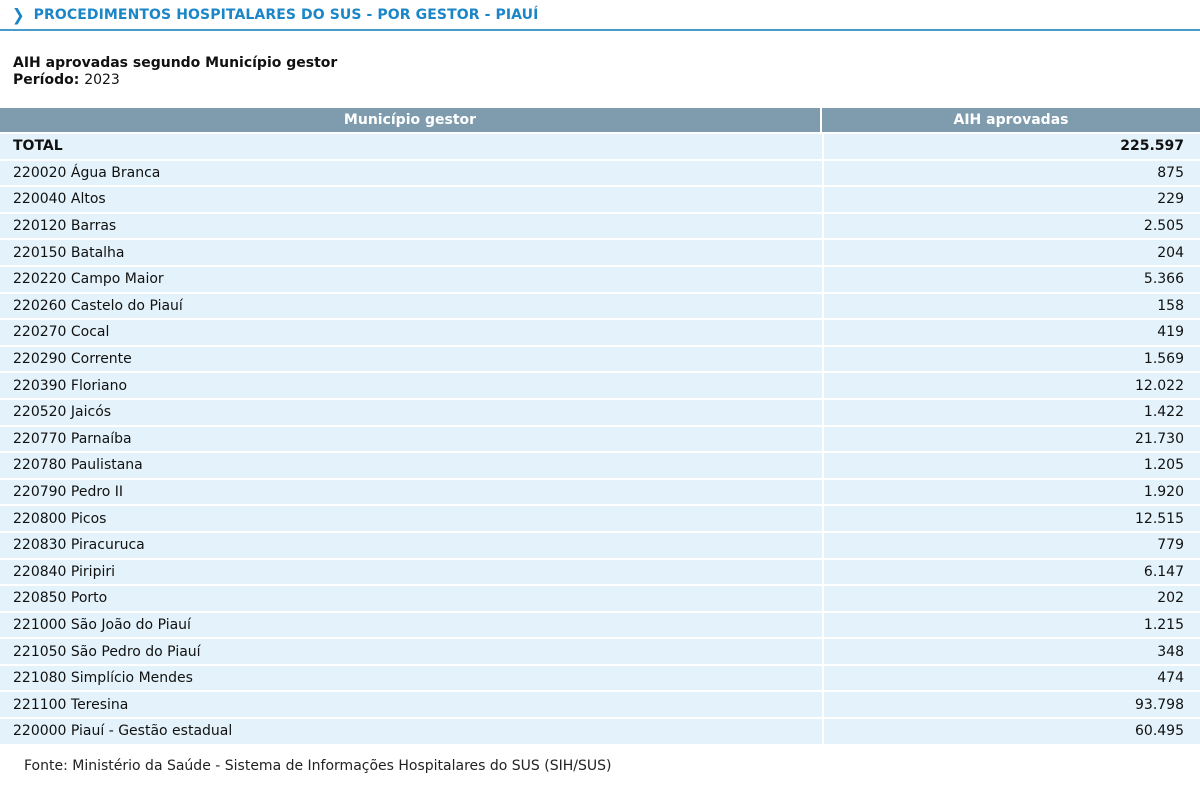 This screenshot has width=1200, height=799. I want to click on municipio-cell: 220000 Piauí - Gestão estadual, so click(411, 731).